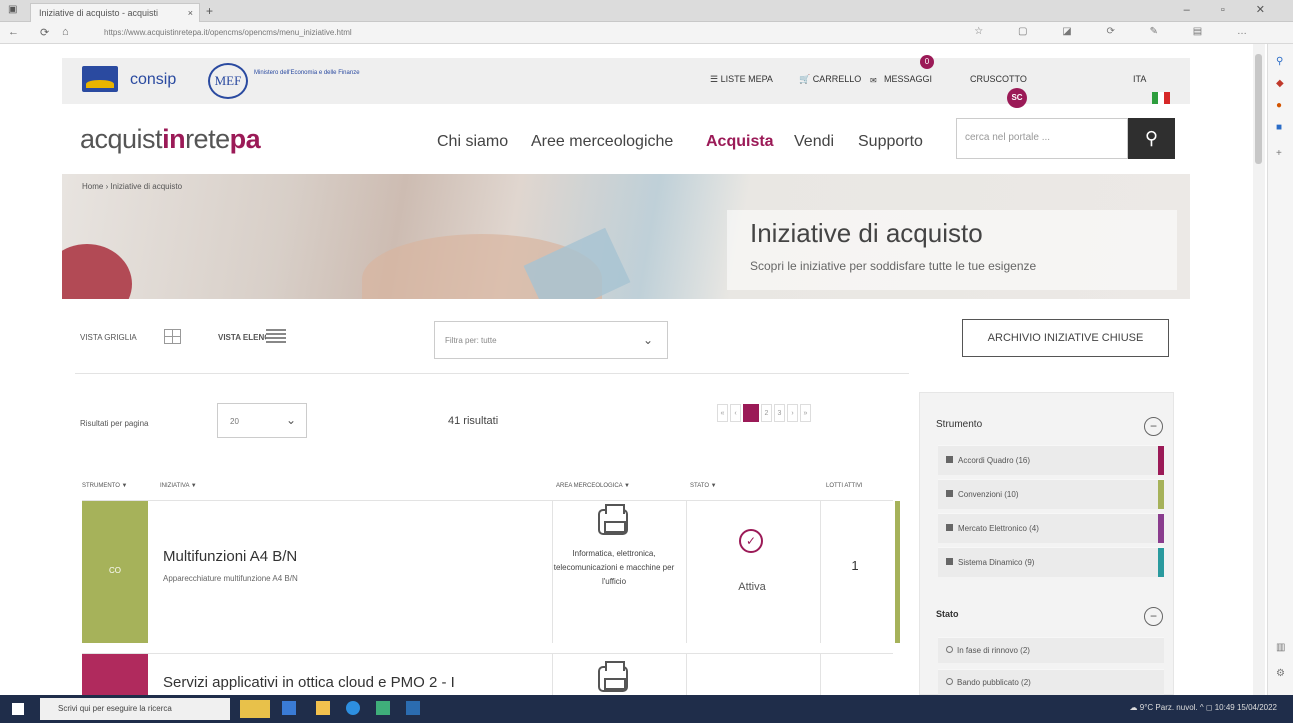 This screenshot has width=1293, height=723. What do you see at coordinates (927, 62) in the screenshot?
I see `message-count-badge: 0` at bounding box center [927, 62].